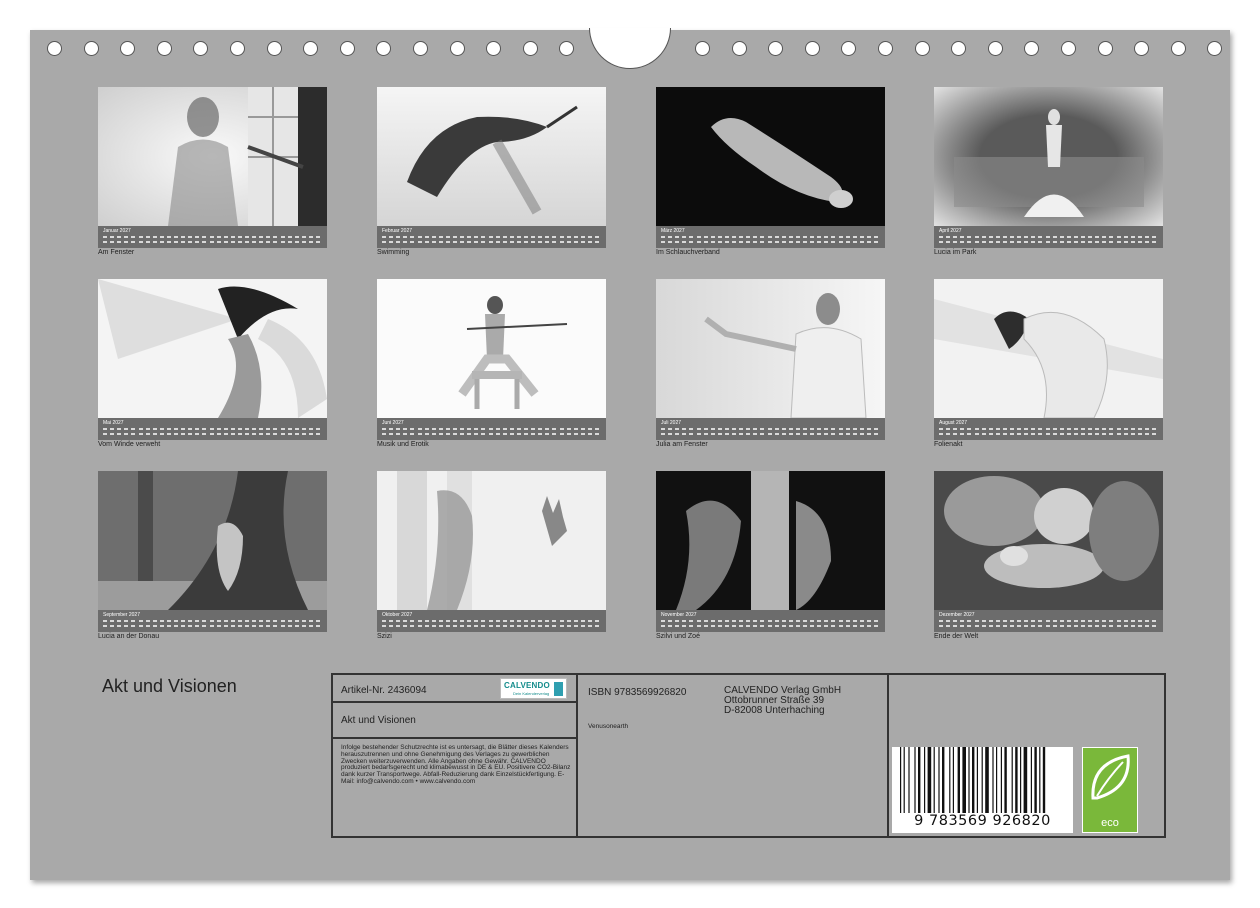 The image size is (1260, 908). What do you see at coordinates (688, 252) in the screenshot?
I see `photo-caption: Im Schlauchverband` at bounding box center [688, 252].